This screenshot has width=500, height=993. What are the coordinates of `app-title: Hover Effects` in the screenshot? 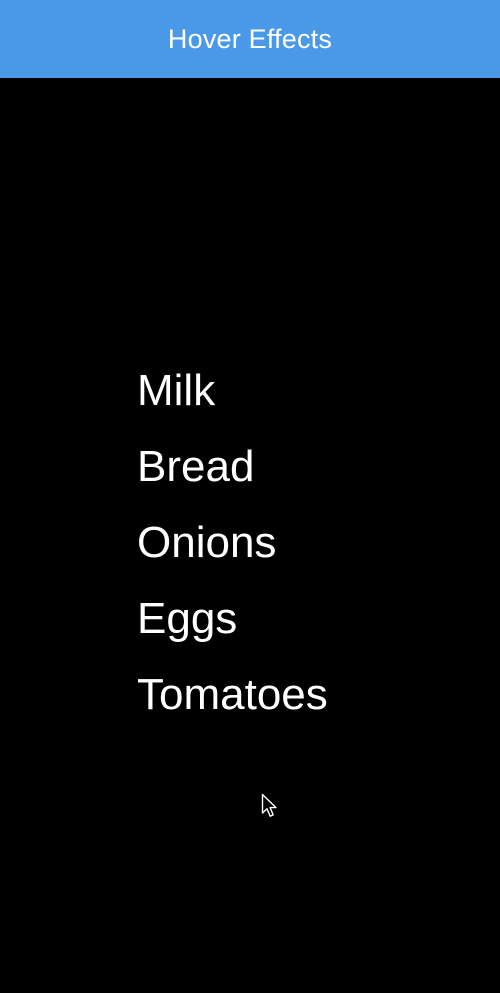 It's located at (250, 38).